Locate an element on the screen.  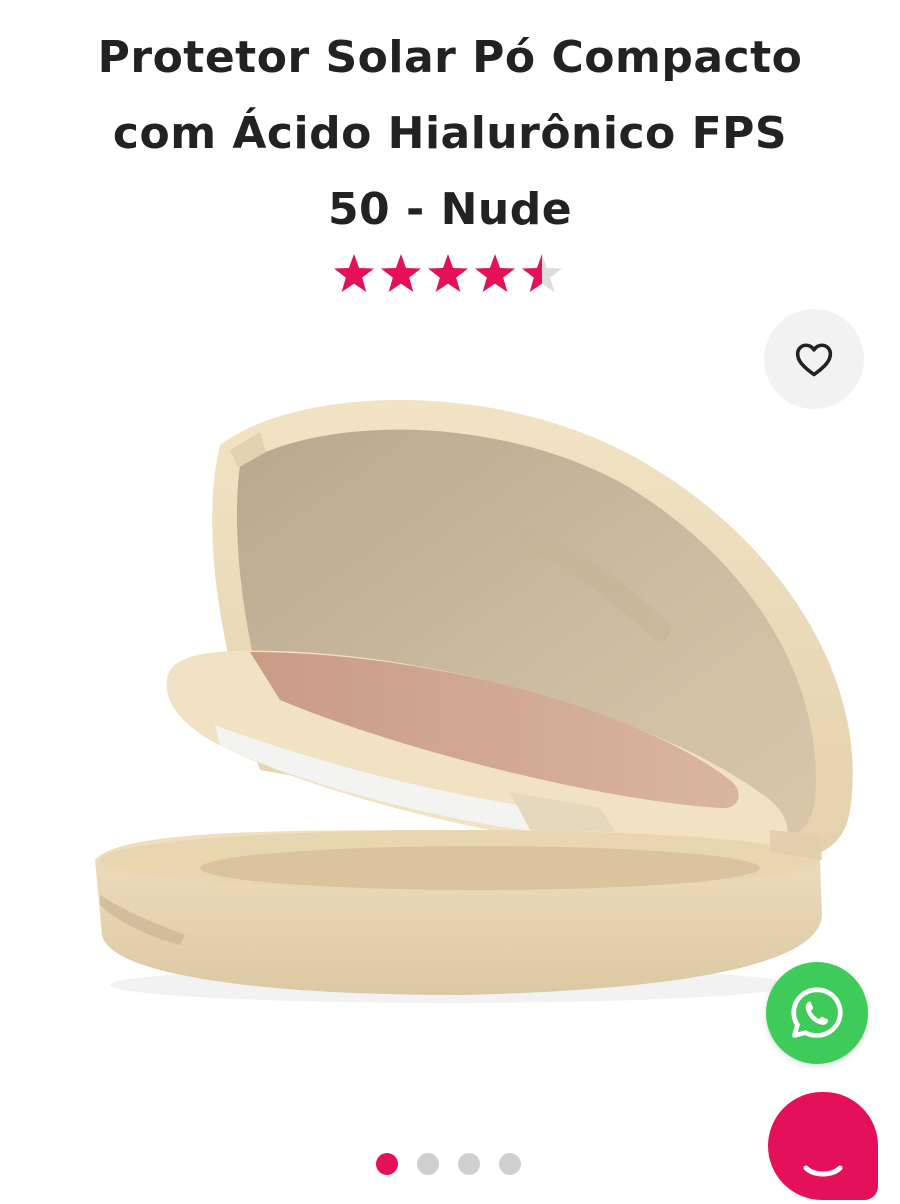
whatsapp-button is located at coordinates (817, 1013).